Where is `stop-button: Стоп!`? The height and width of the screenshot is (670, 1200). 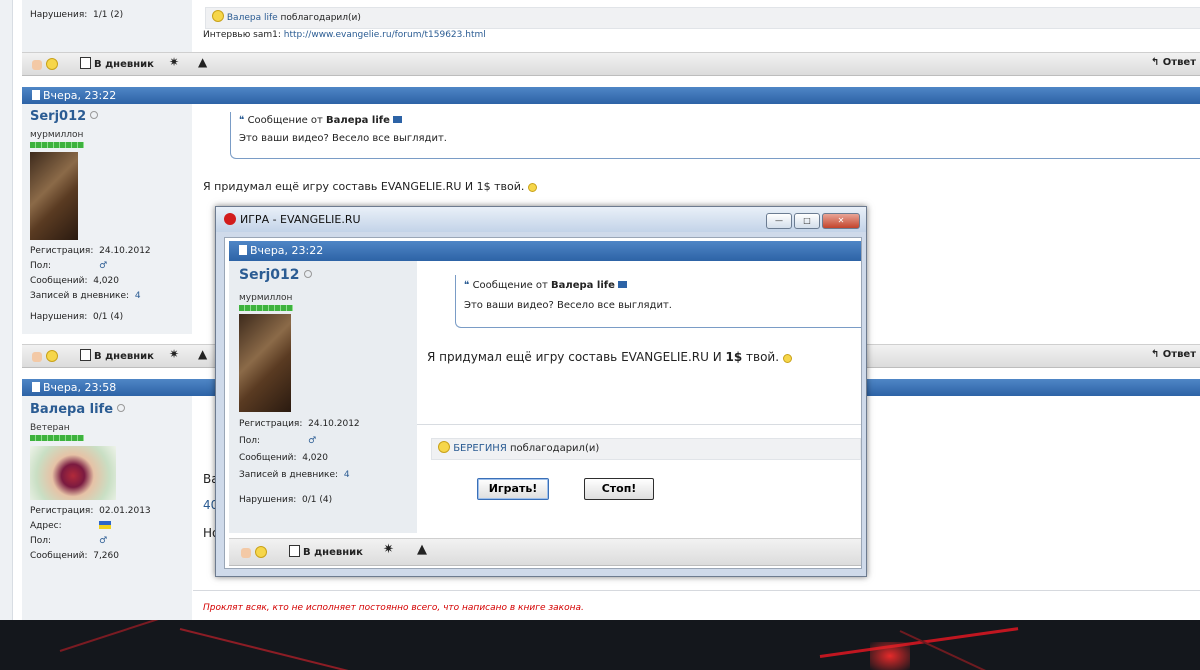 stop-button: Стоп! is located at coordinates (619, 489).